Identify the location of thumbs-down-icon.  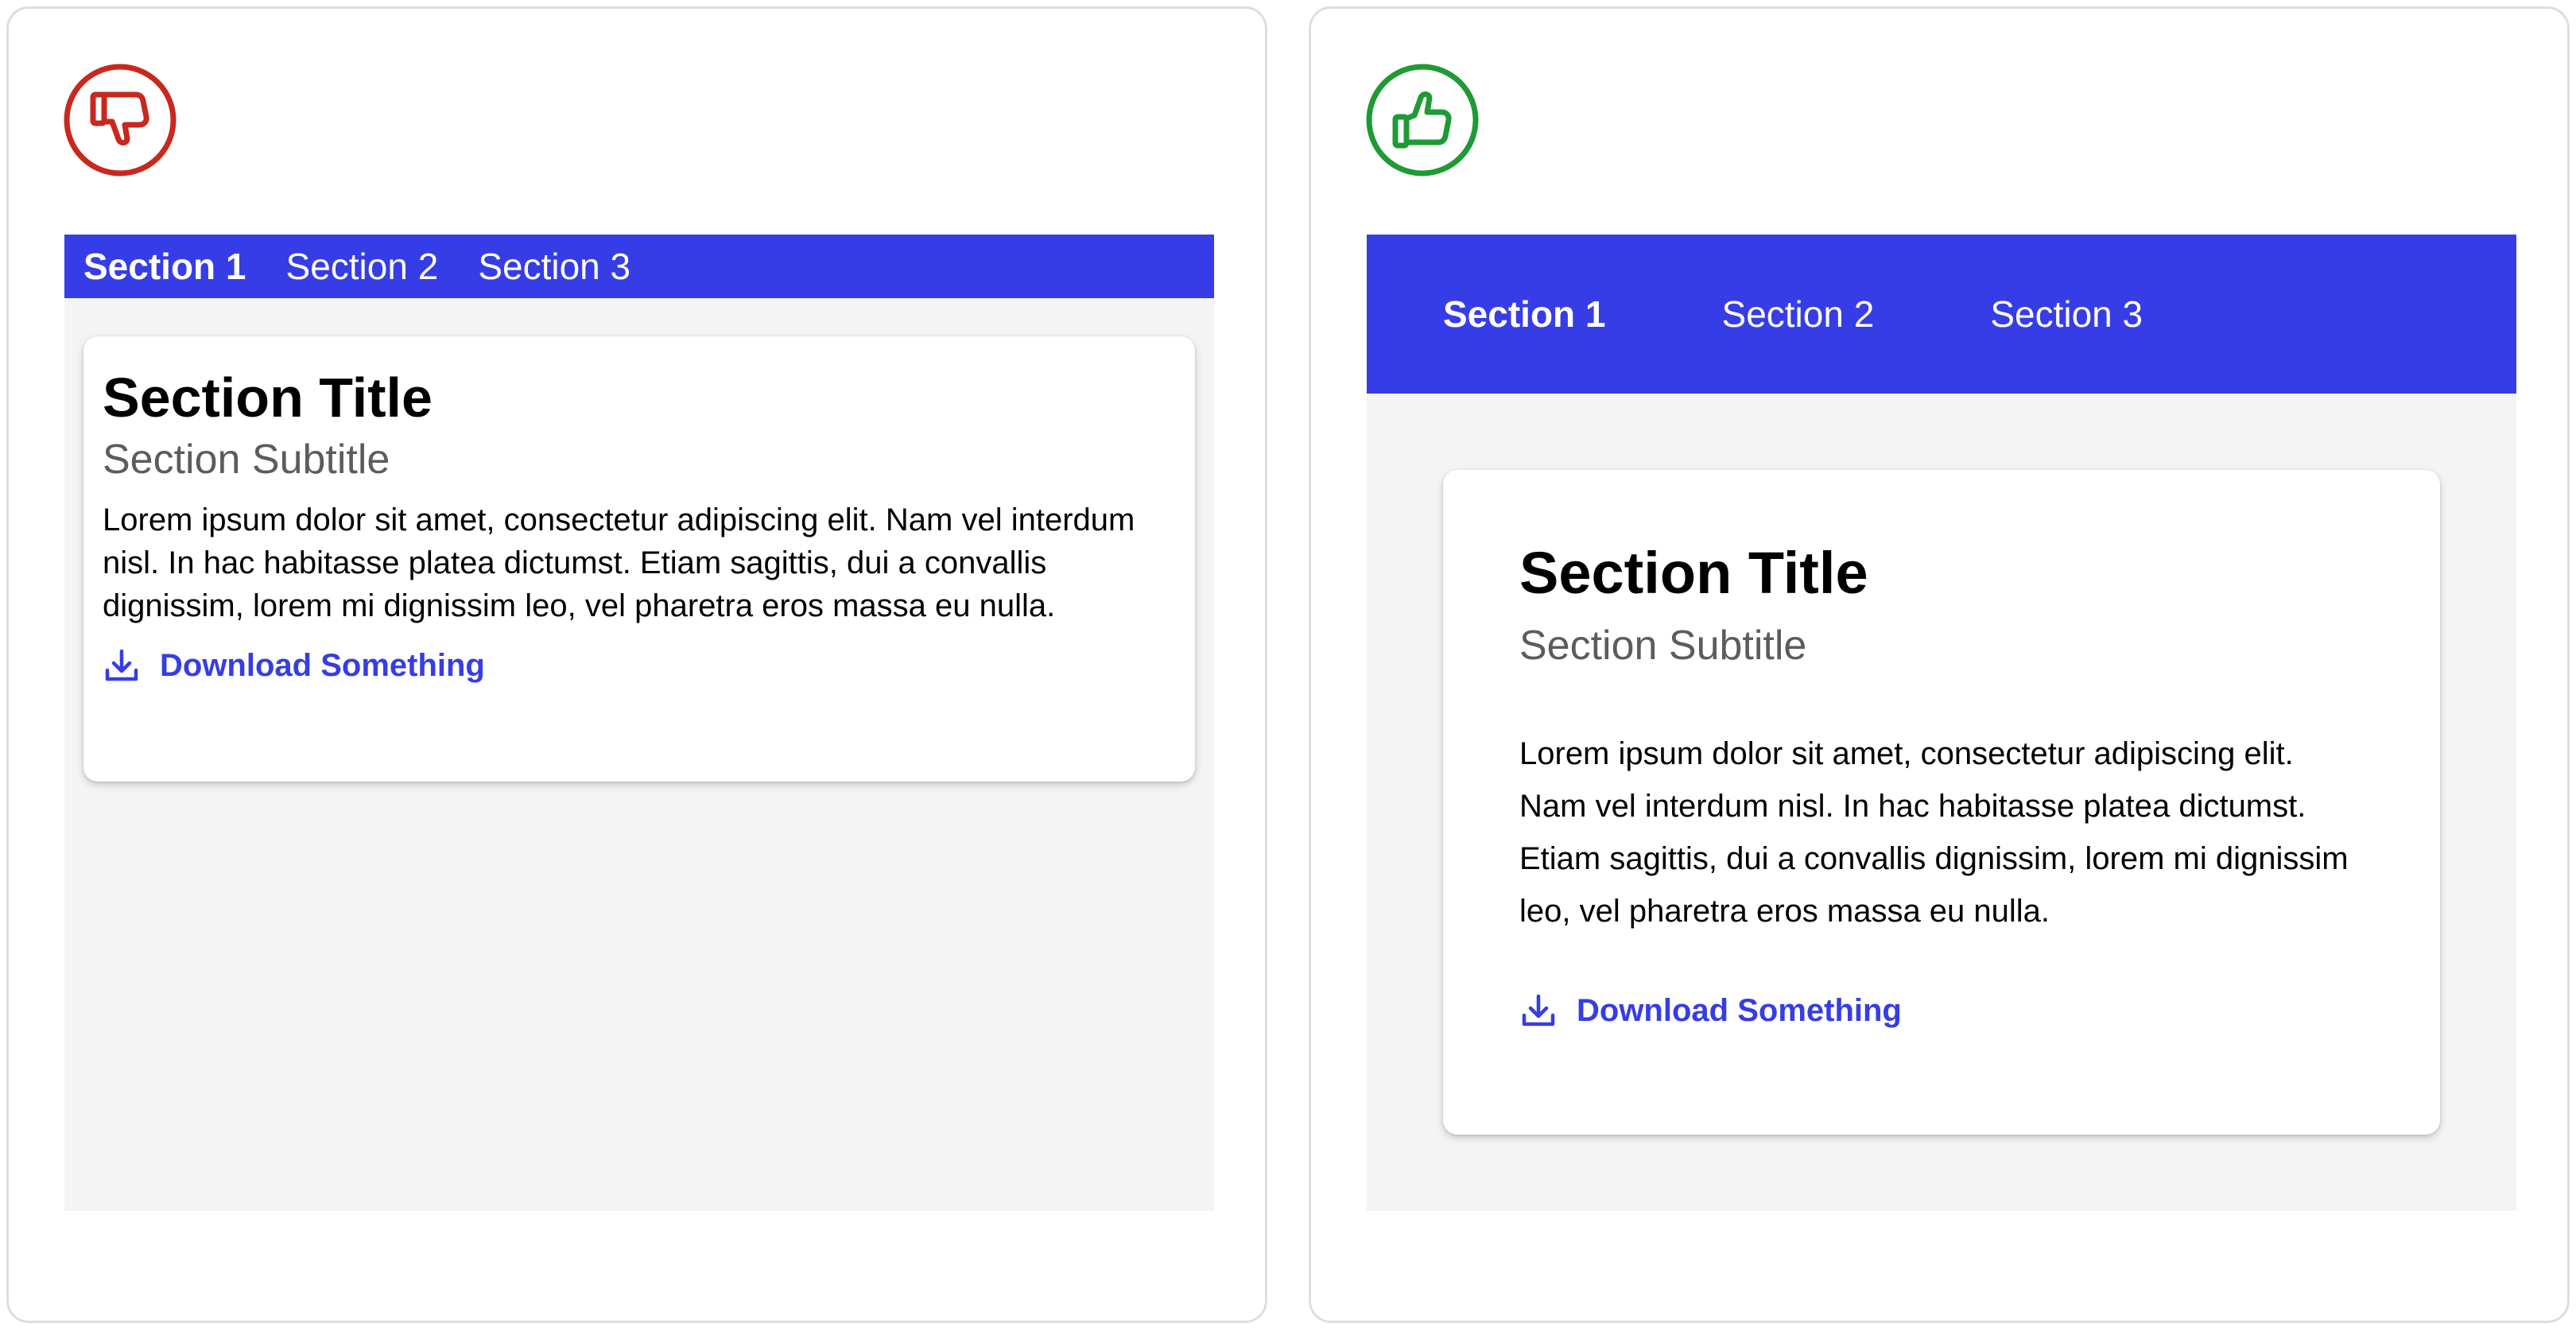
(120, 120).